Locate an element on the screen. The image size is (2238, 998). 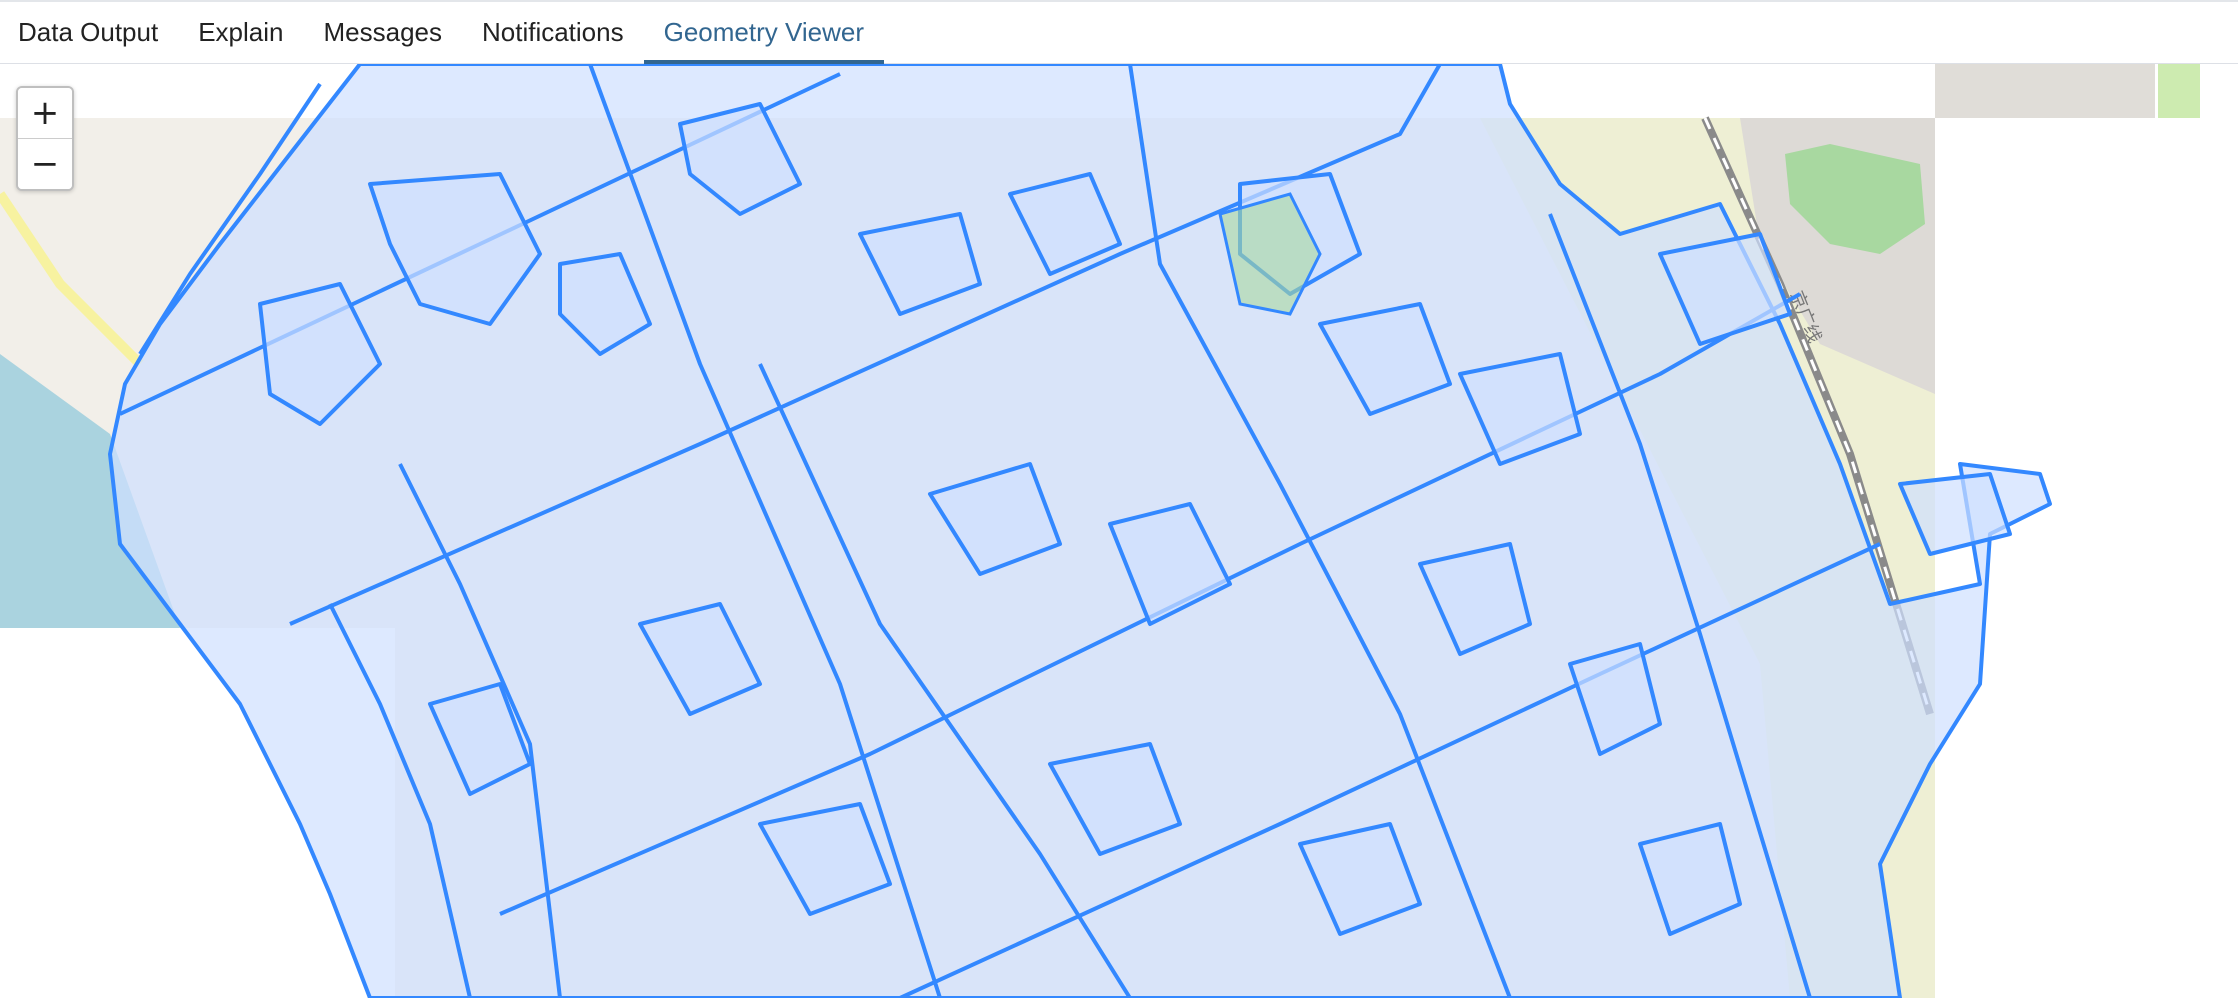
zoom-in-button: + is located at coordinates (45, 113).